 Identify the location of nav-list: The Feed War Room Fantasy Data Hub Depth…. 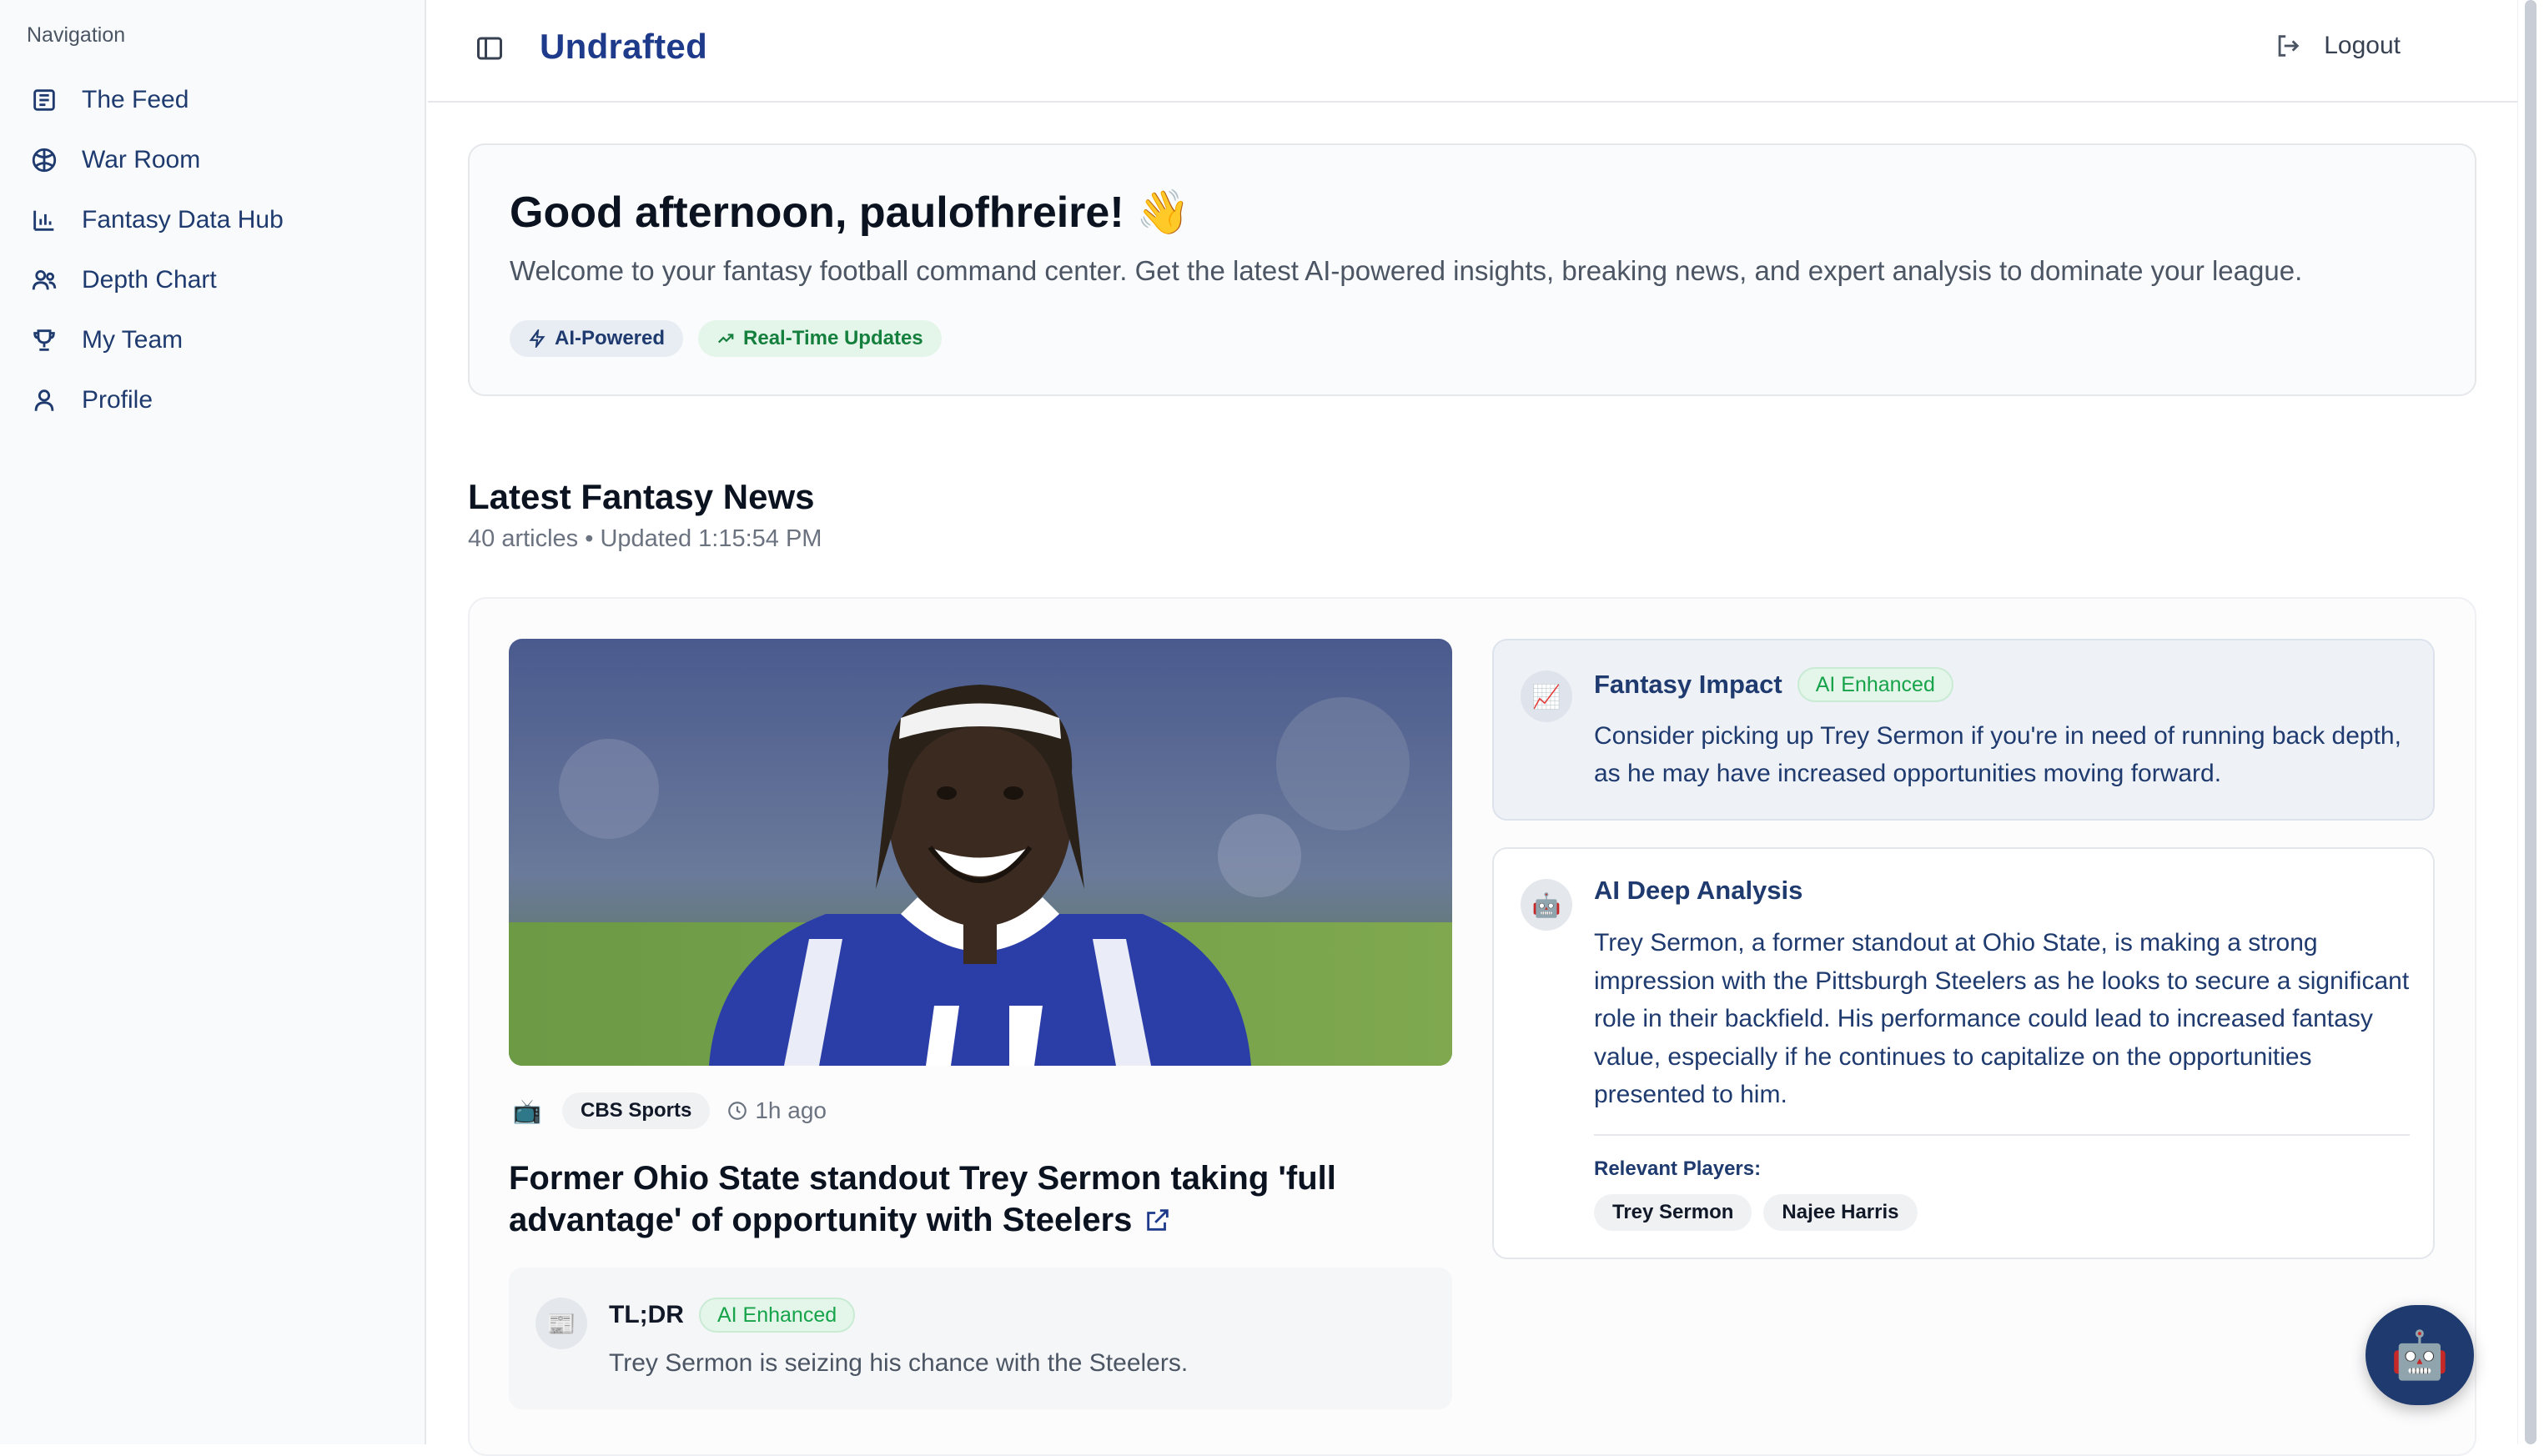
(157, 250).